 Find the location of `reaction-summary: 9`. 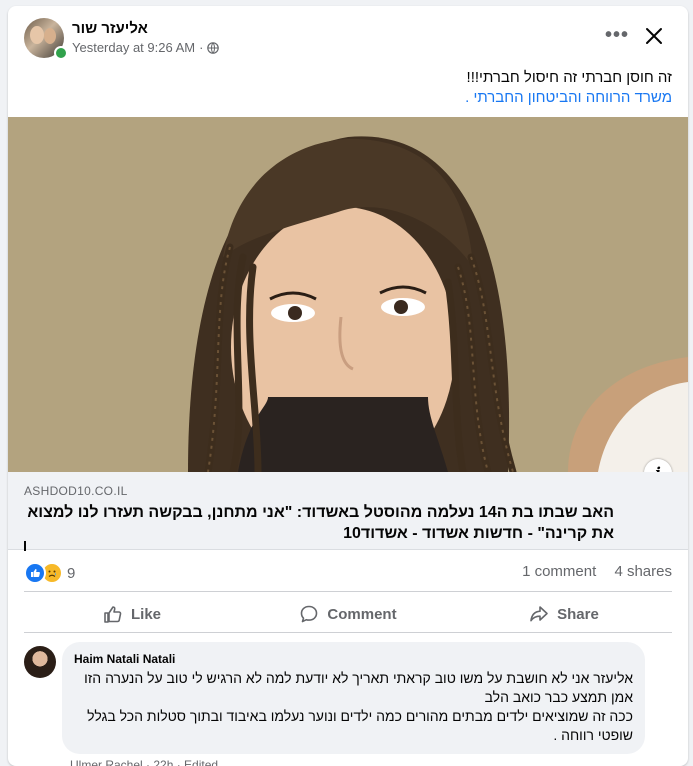

reaction-summary: 9 is located at coordinates (49, 573).